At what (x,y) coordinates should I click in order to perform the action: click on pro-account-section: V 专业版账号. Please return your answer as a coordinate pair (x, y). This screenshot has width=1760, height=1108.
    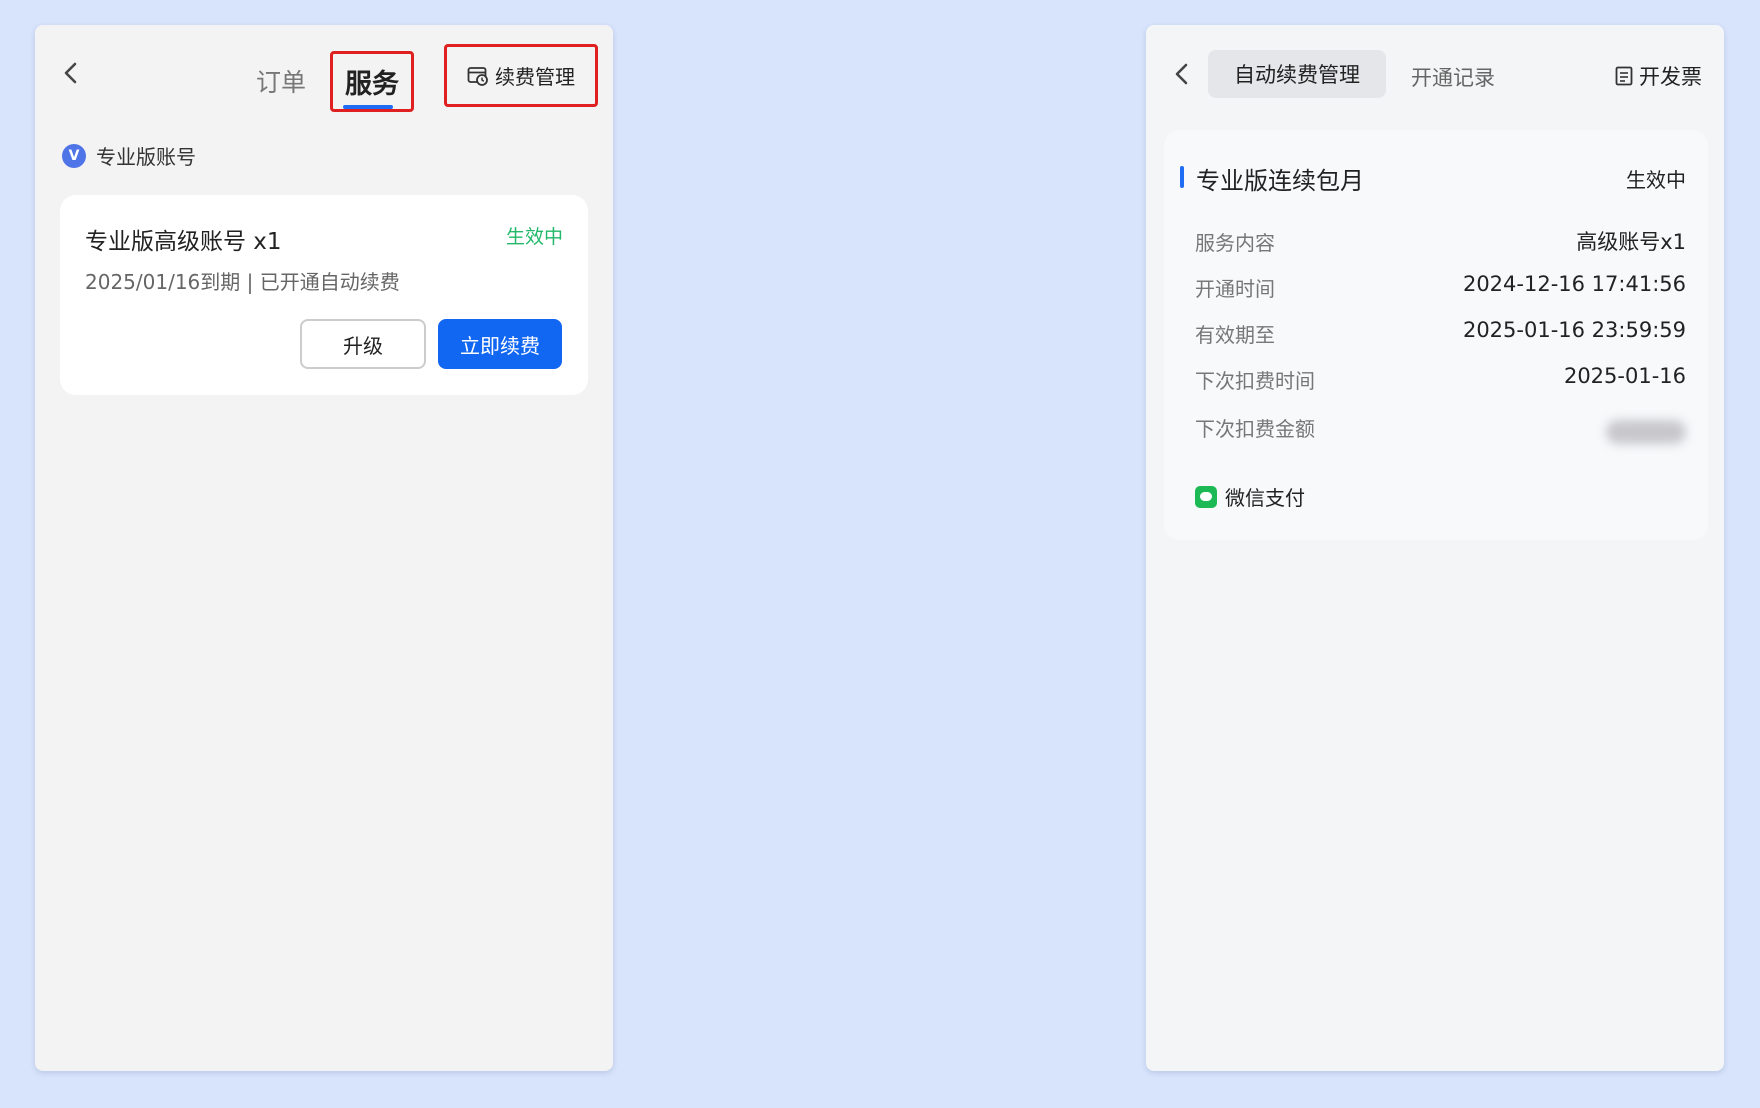
    Looking at the image, I should click on (129, 155).